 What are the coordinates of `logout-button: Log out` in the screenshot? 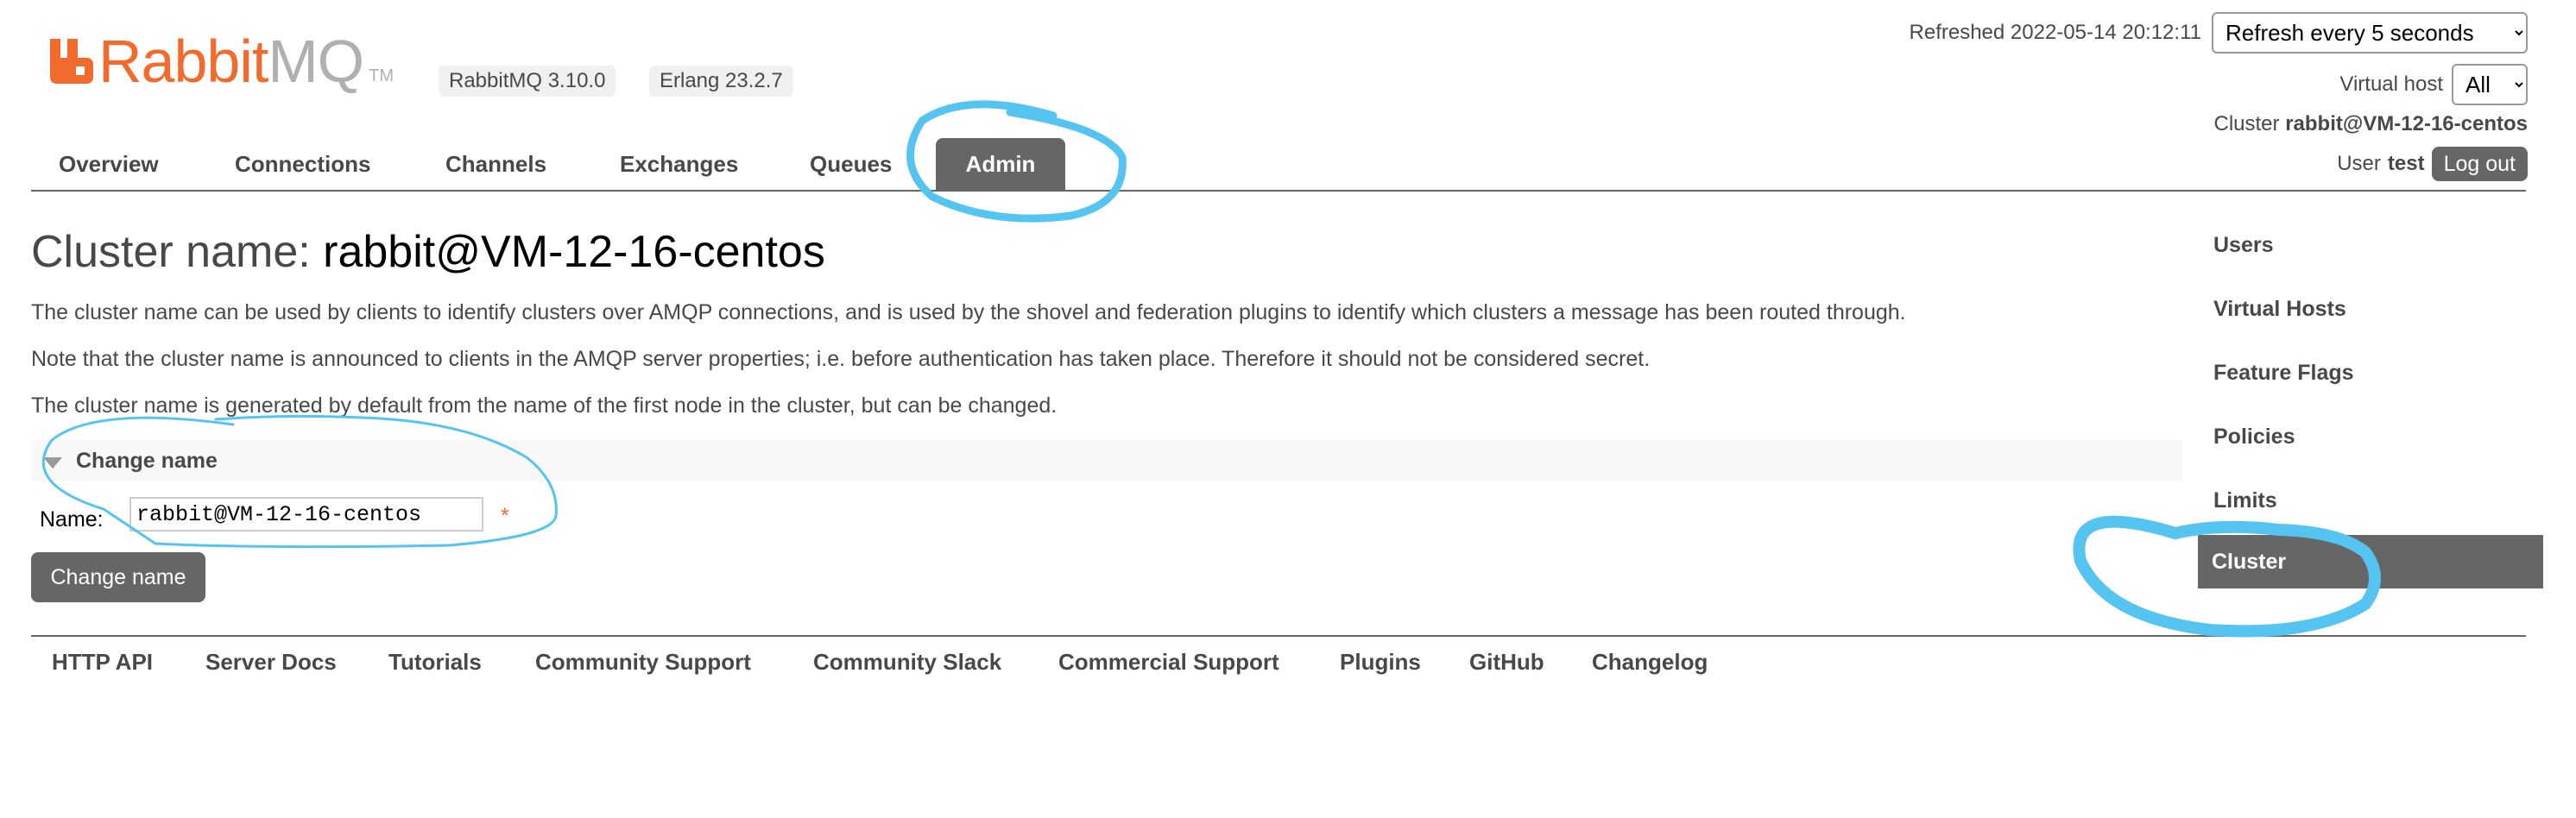 It's located at (2479, 164).